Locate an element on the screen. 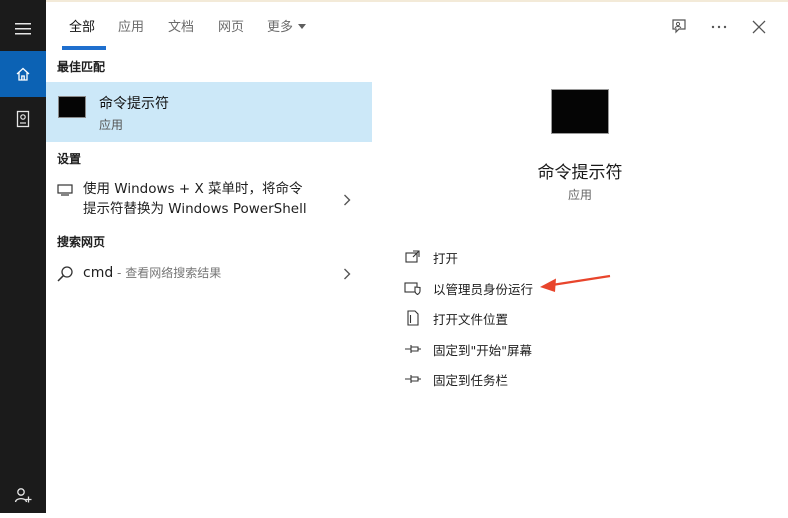 This screenshot has width=788, height=518. active-tab-indicator is located at coordinates (84, 48).